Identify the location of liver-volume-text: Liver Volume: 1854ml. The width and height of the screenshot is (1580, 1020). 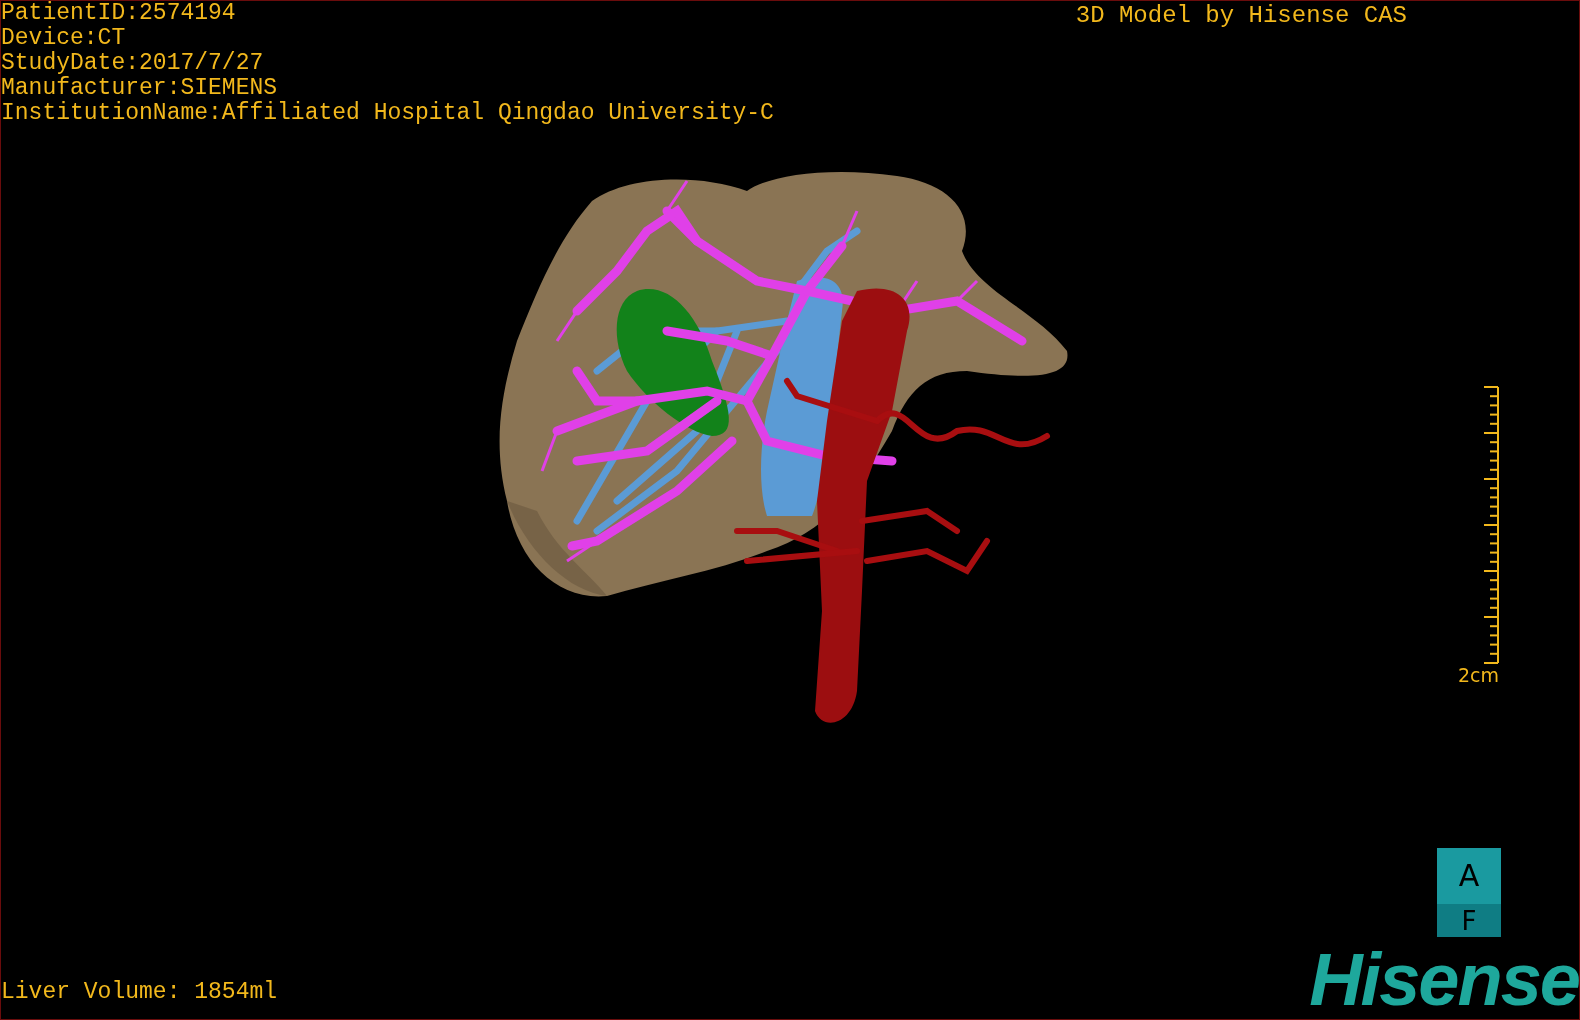
(139, 992).